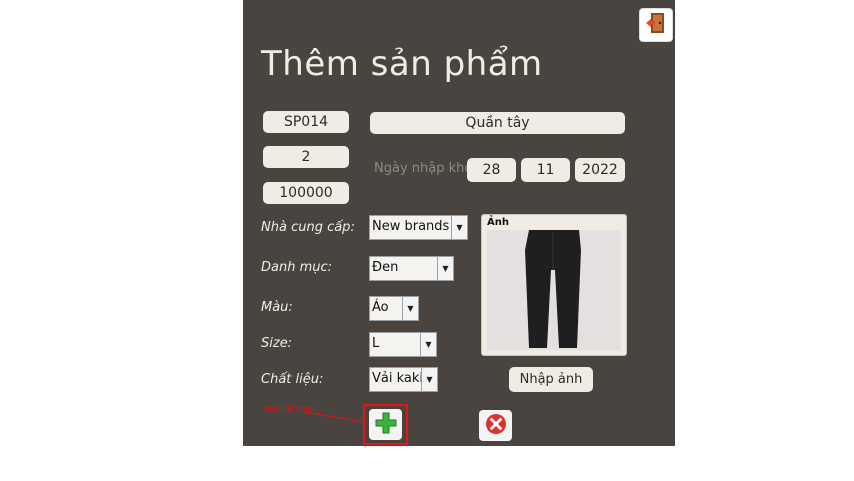 The width and height of the screenshot is (854, 481). Describe the element at coordinates (277, 307) in the screenshot. I see `color-label: Màu:` at that location.